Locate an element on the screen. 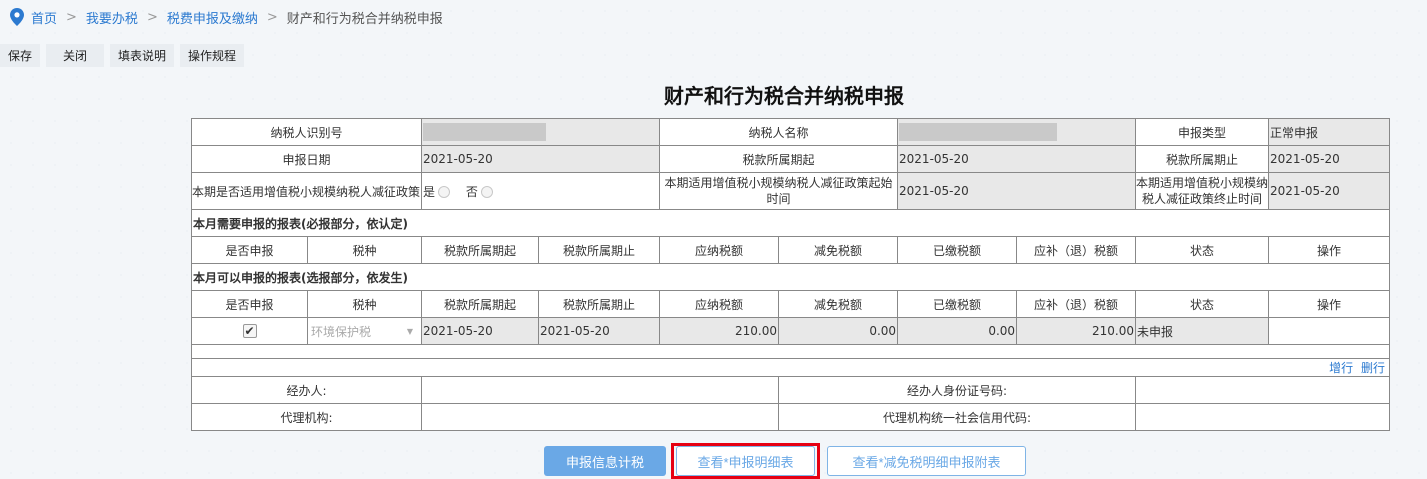 The height and width of the screenshot is (479, 1427). policy-no-radio is located at coordinates (486, 192).